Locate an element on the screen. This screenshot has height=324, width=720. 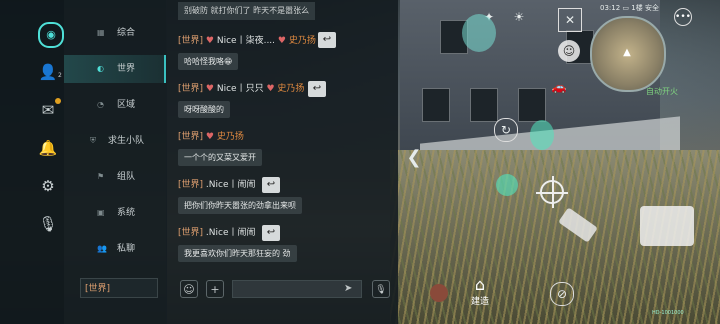
message-header: [世界] ♥ Nice丨柒夜.... ♥ 史乃扬 is located at coordinates (247, 41).